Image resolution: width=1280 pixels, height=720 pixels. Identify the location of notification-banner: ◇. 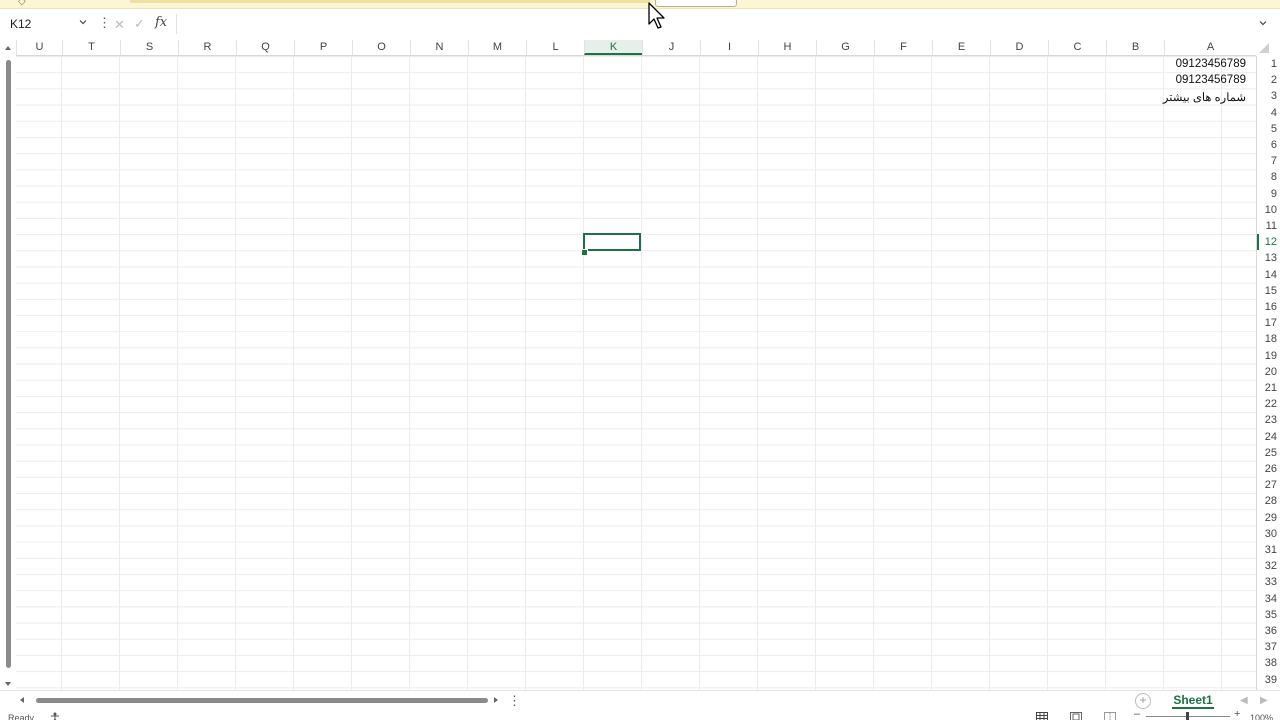
(640, 4).